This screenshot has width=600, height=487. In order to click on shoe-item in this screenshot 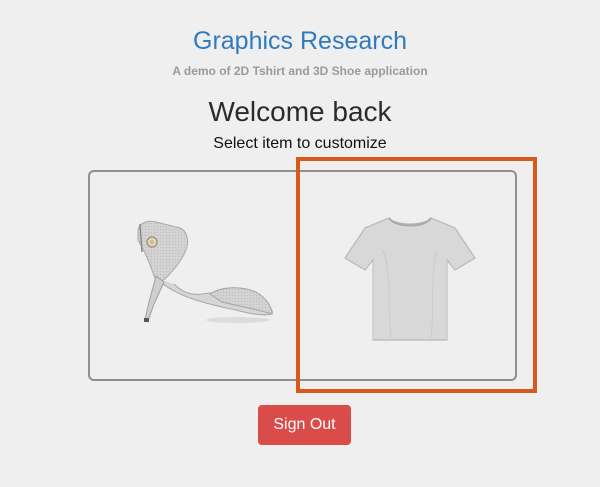, I will do `click(201, 270)`.